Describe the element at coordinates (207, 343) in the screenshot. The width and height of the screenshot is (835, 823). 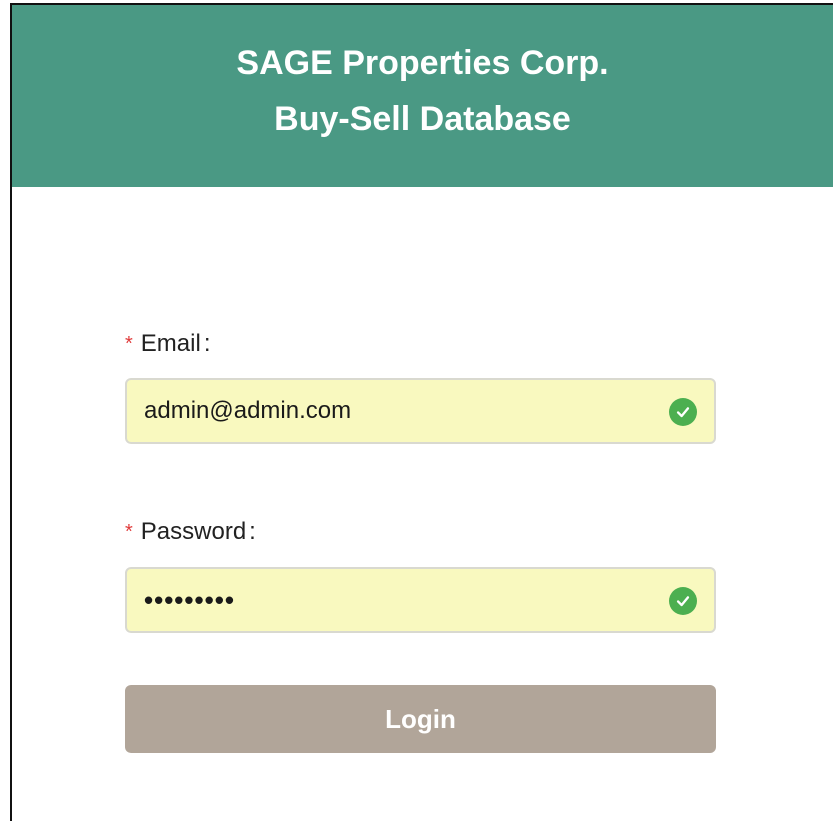
I see `email-label-colon: :` at that location.